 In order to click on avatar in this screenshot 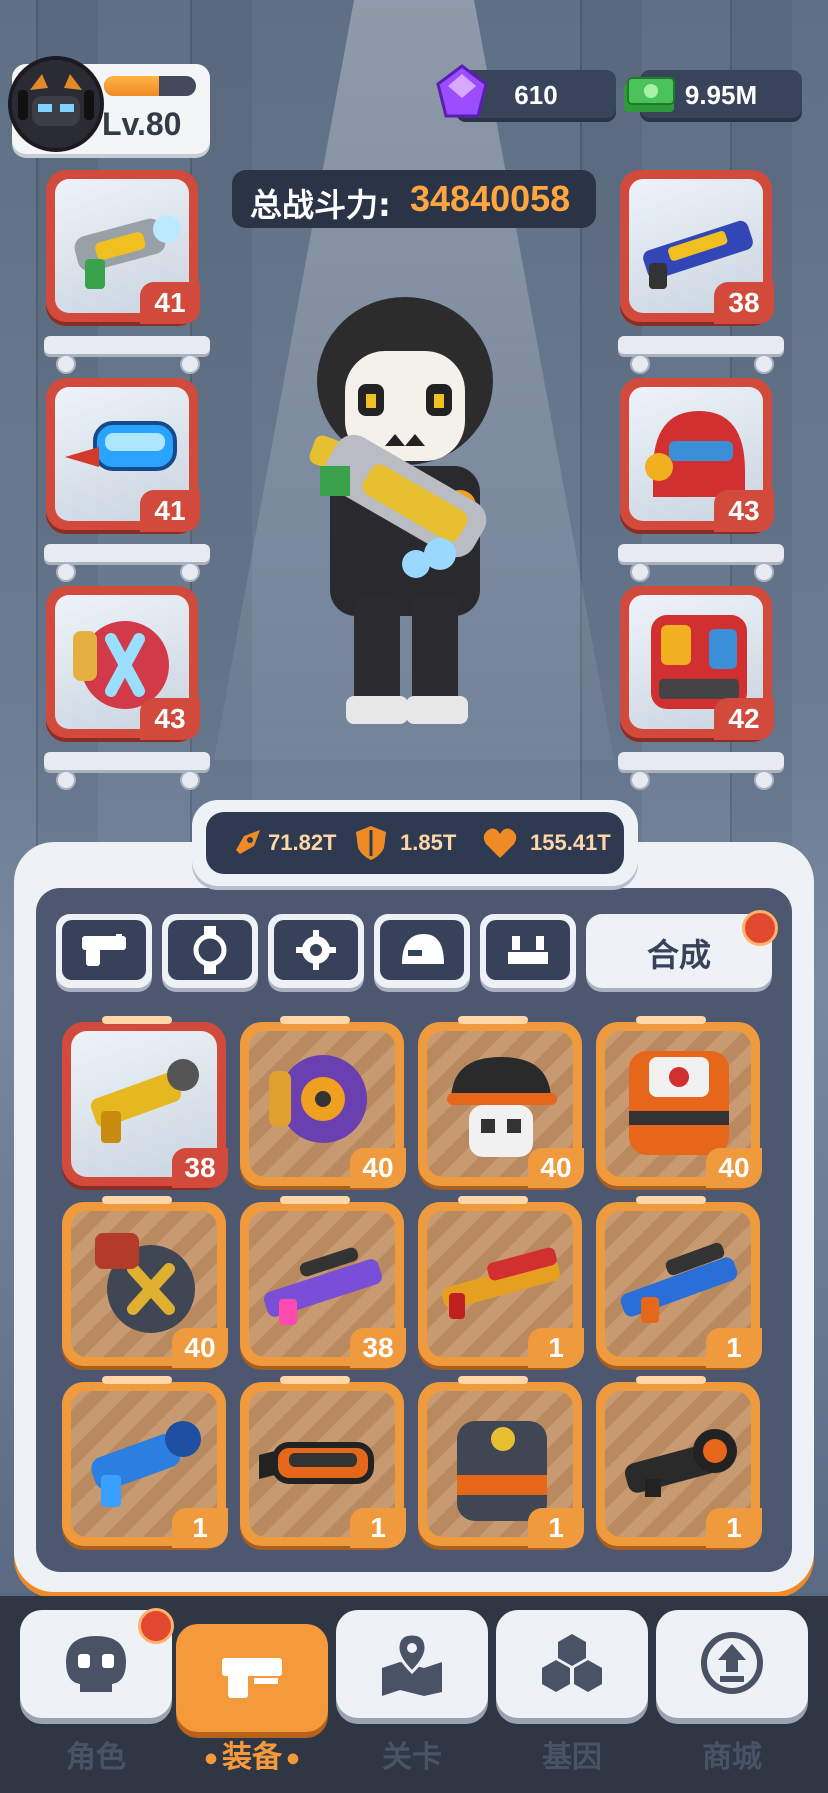, I will do `click(56, 104)`.